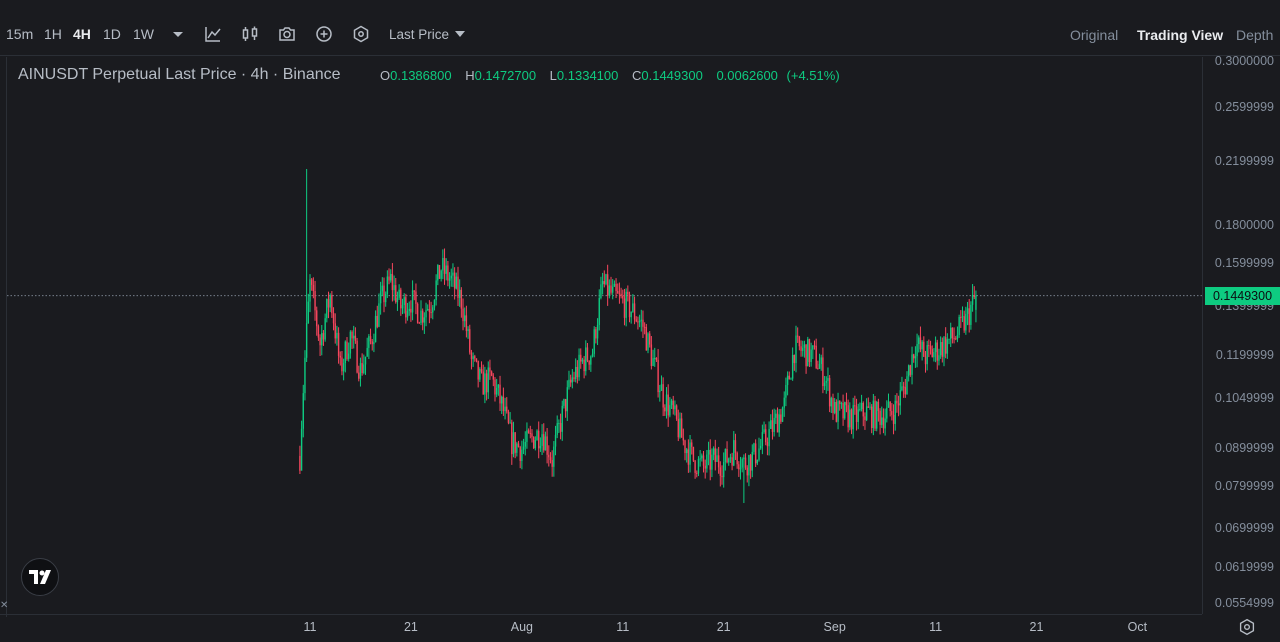 This screenshot has height=642, width=1280. What do you see at coordinates (1094, 35) in the screenshot?
I see `tab-original: Original` at bounding box center [1094, 35].